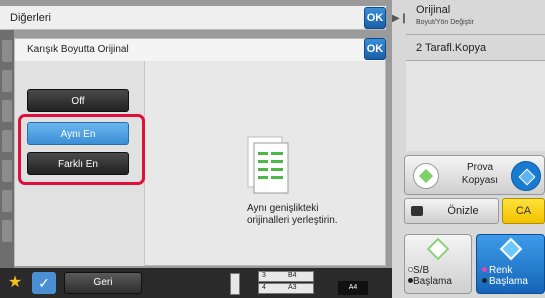 The height and width of the screenshot is (298, 545). What do you see at coordinates (277, 164) in the screenshot?
I see `same-width-document-icon` at bounding box center [277, 164].